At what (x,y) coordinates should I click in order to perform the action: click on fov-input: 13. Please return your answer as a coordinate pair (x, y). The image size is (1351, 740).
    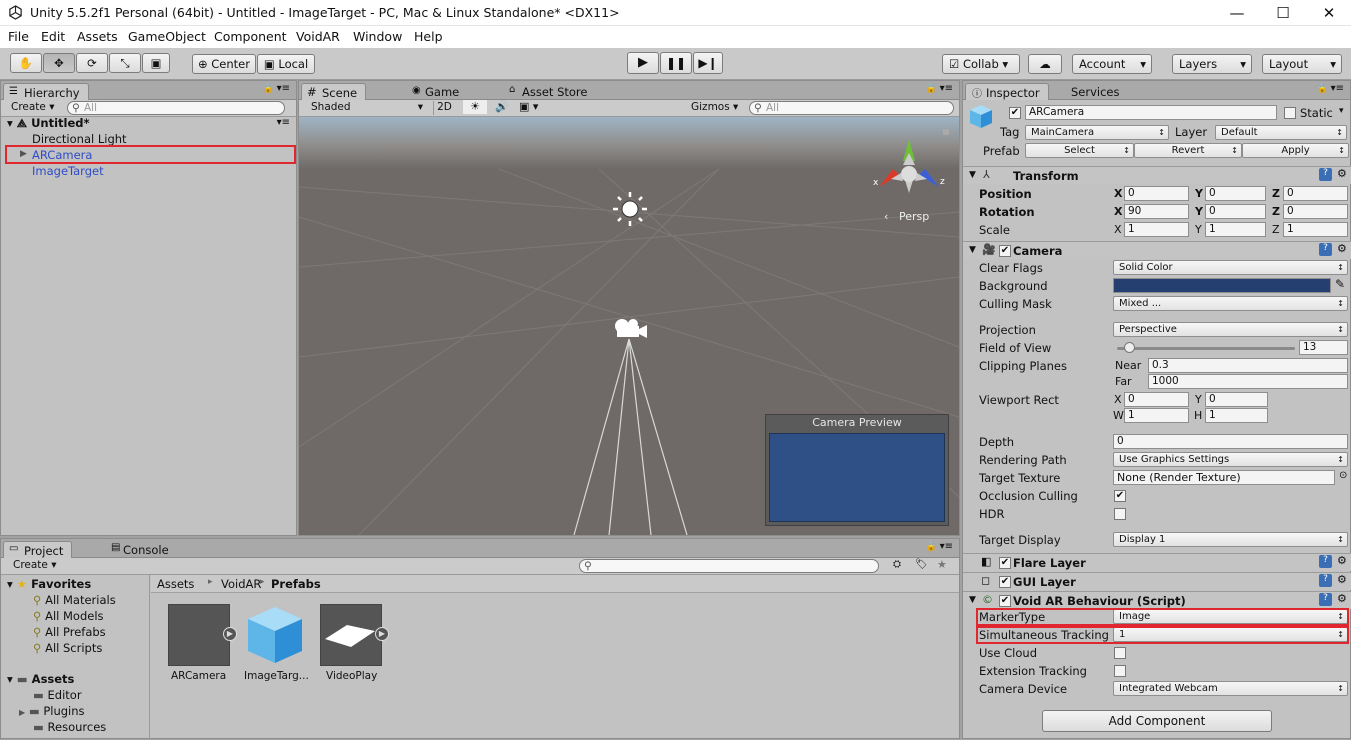
    Looking at the image, I should click on (1323, 347).